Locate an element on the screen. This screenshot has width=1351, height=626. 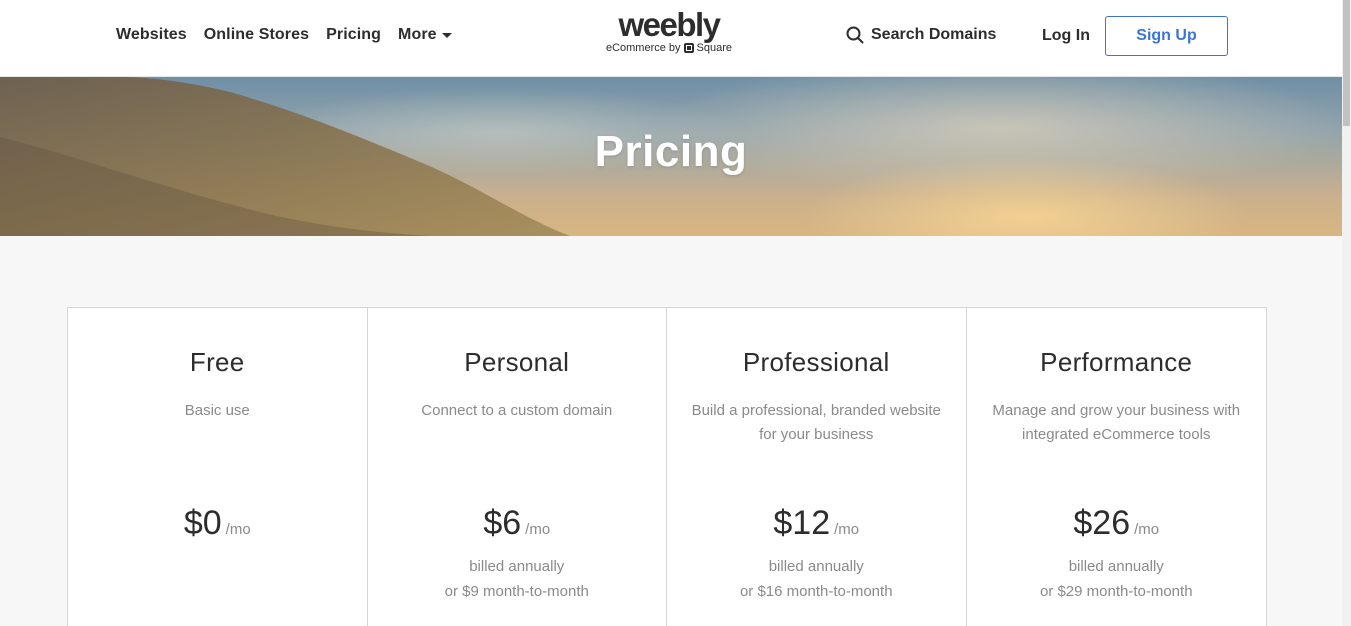
plan-name: Performance is located at coordinates (1116, 362).